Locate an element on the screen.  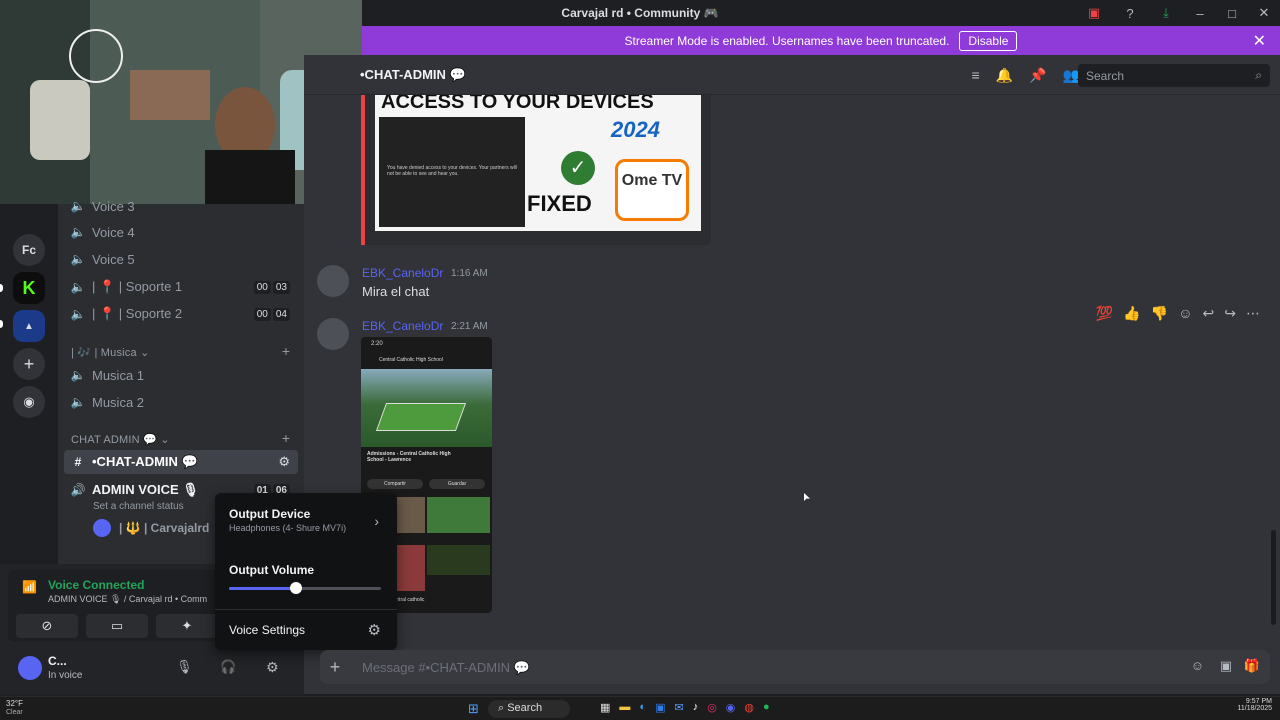
search-icon: ⌕ is located at coordinates (1258, 75).